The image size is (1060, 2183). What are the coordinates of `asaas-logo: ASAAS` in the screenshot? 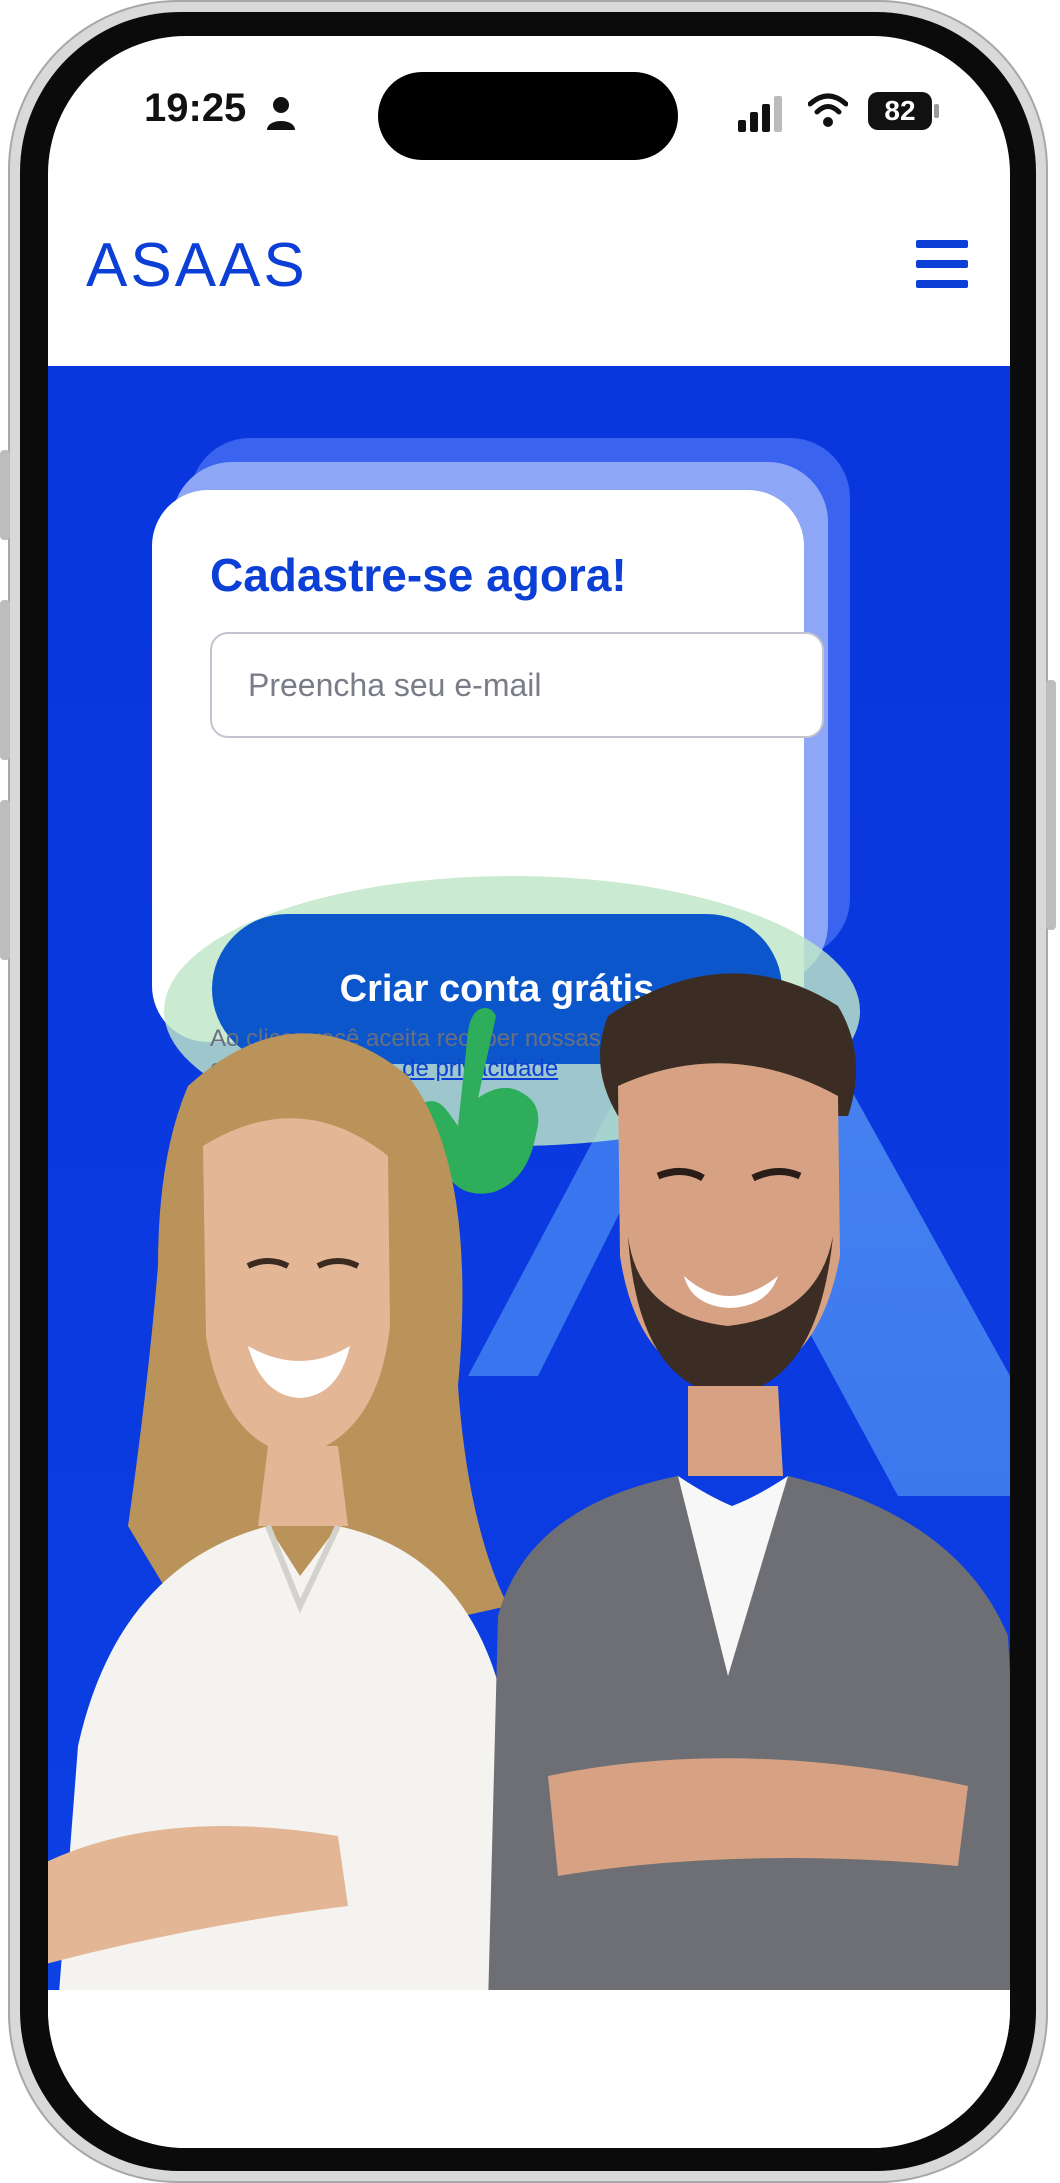 It's located at (197, 265).